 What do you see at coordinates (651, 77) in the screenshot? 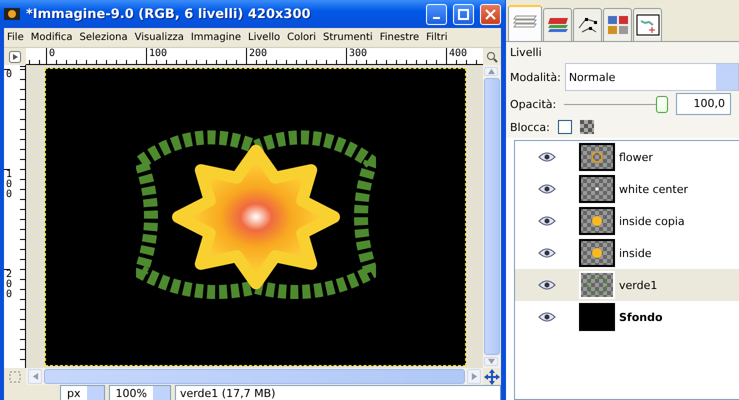
I see `mode-select: Normale` at bounding box center [651, 77].